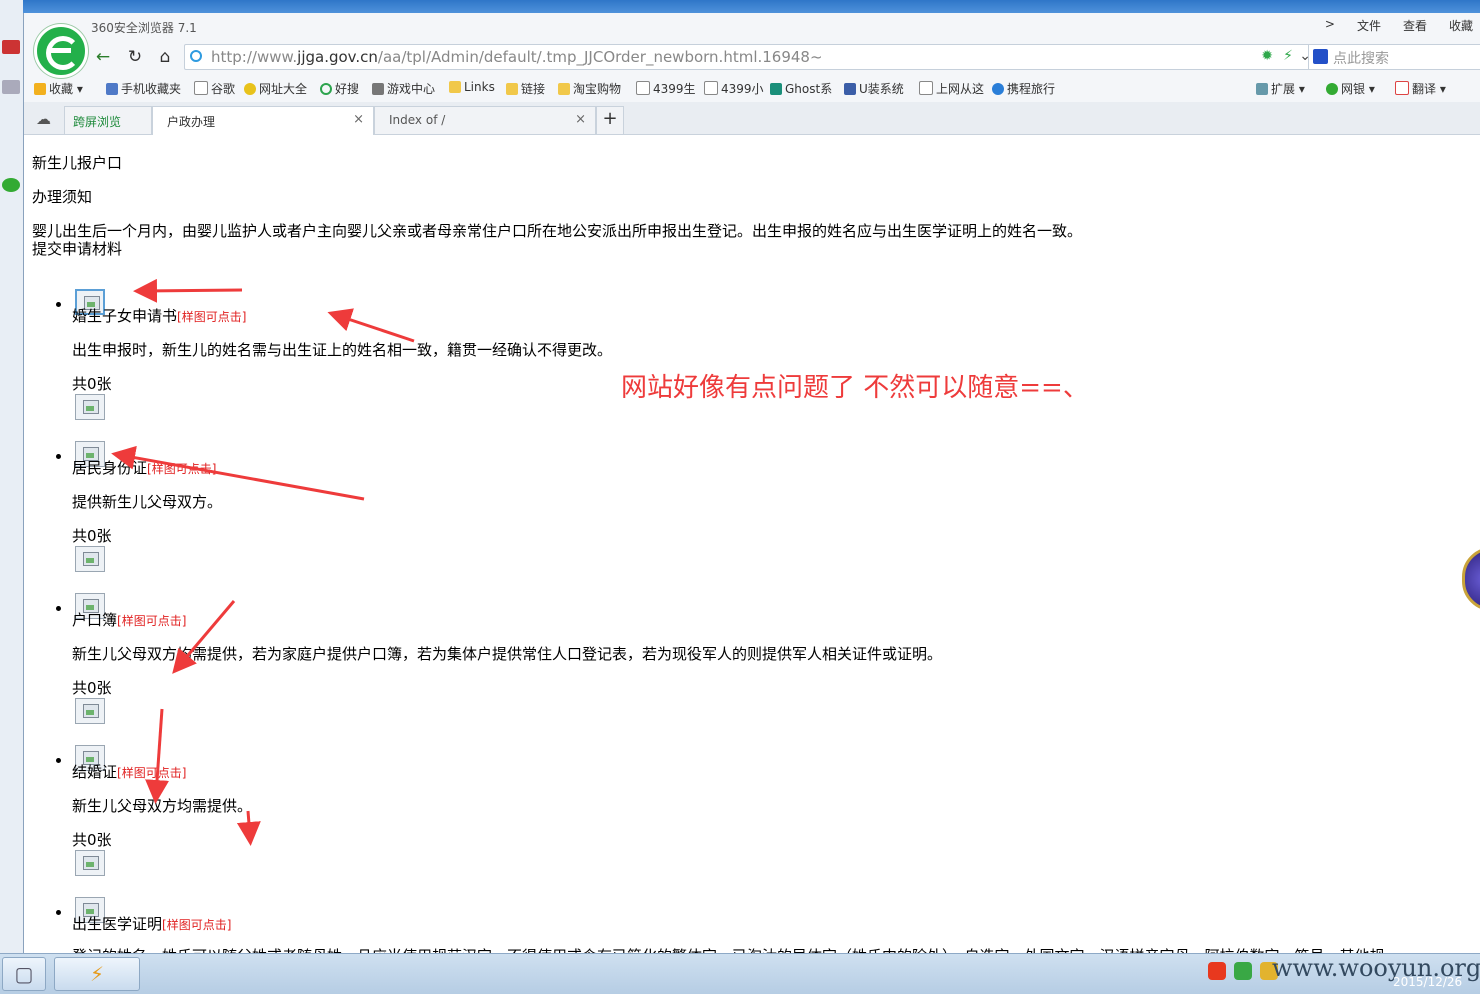 This screenshot has height=994, width=1480. Describe the element at coordinates (1415, 25) in the screenshot. I see `menu-view: 查看` at that location.